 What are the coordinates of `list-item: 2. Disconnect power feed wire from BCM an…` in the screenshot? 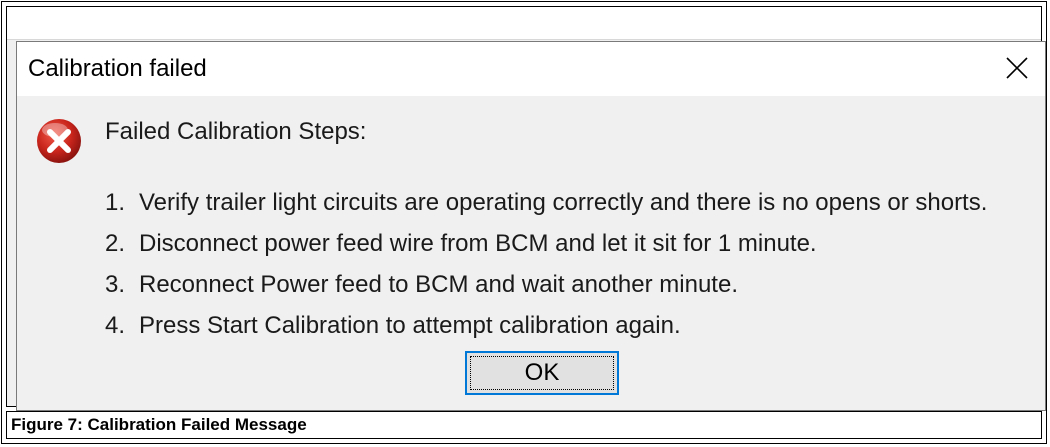 It's located at (461, 243).